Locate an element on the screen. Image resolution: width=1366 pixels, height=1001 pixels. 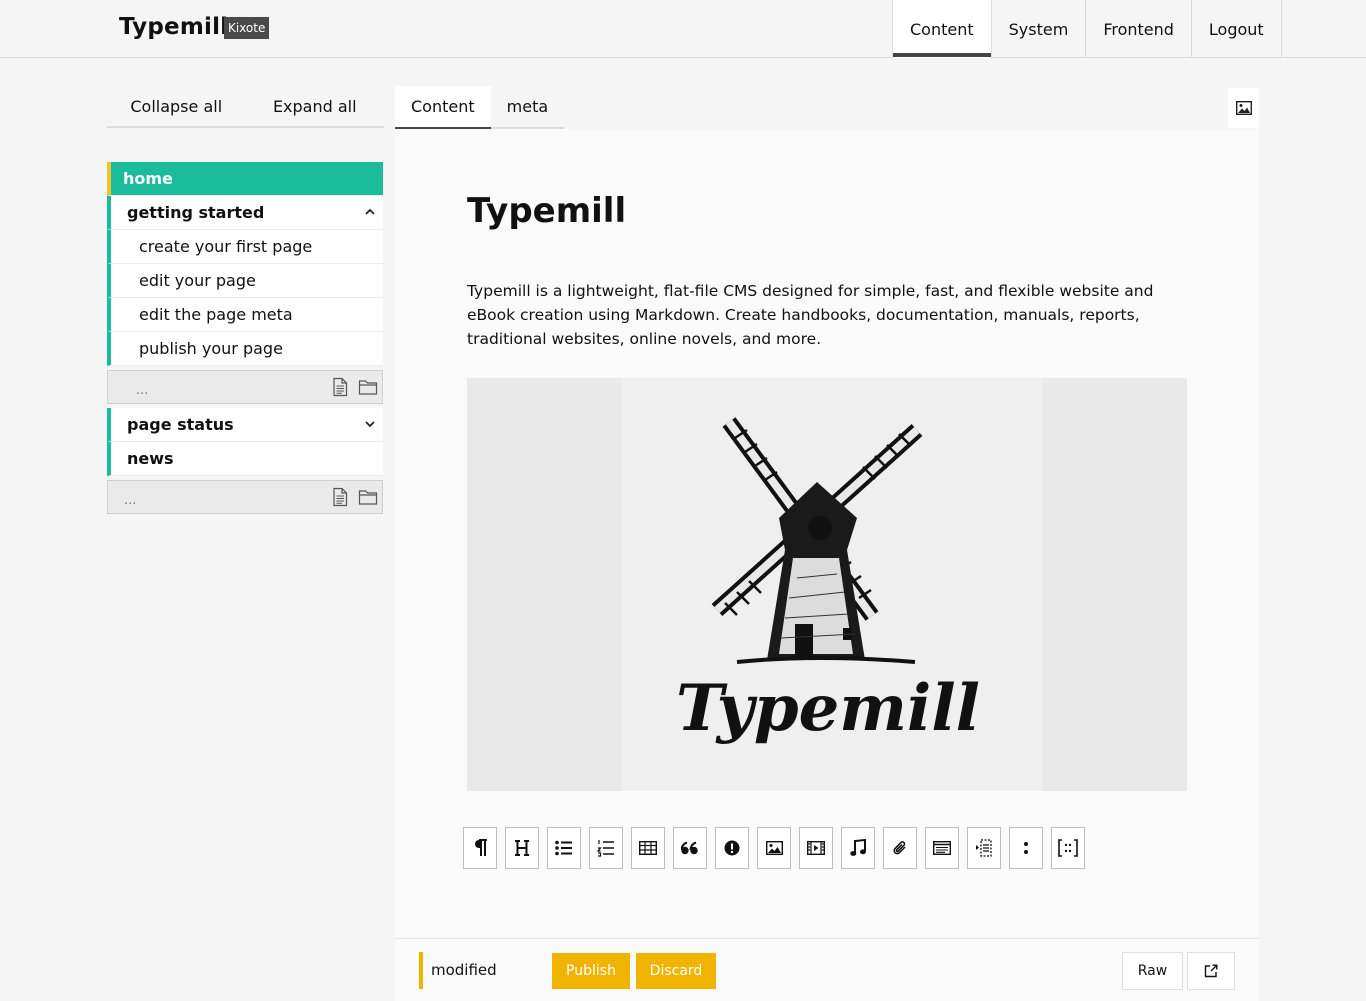
add-shortcode-button is located at coordinates (1068, 848).